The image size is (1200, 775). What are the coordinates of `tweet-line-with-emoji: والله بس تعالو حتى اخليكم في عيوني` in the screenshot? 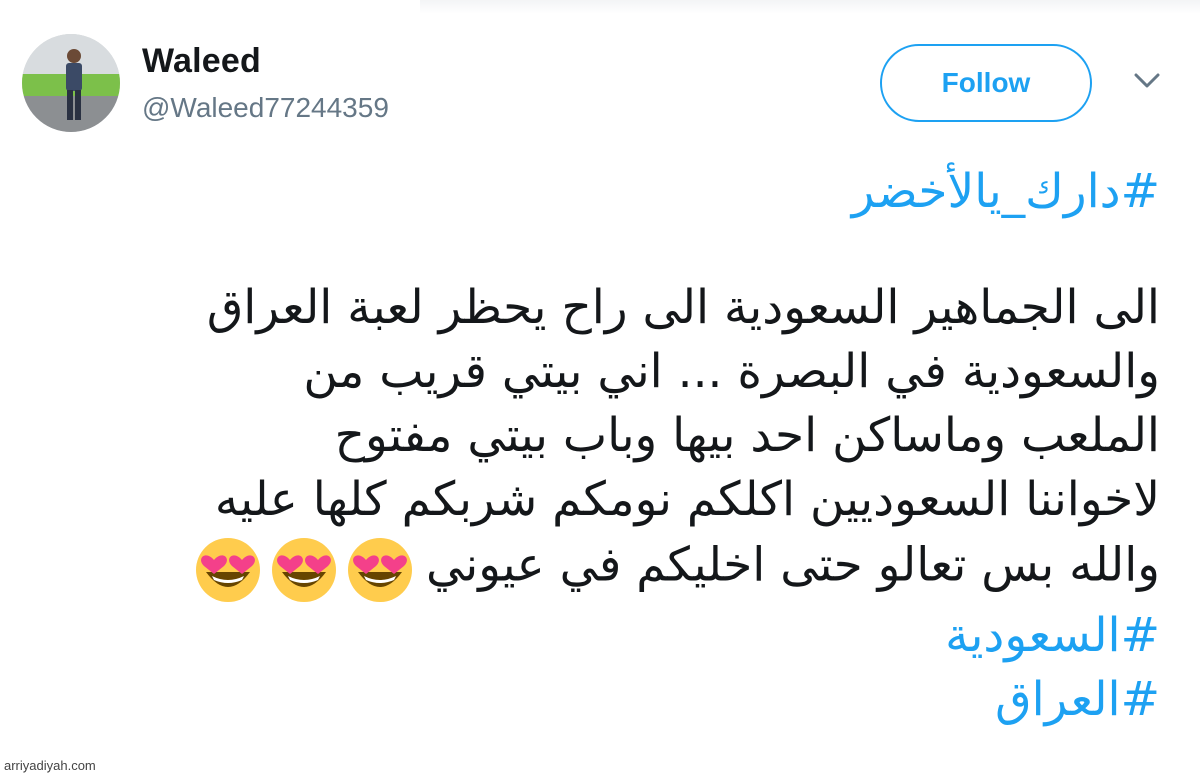 It's located at (600, 568).